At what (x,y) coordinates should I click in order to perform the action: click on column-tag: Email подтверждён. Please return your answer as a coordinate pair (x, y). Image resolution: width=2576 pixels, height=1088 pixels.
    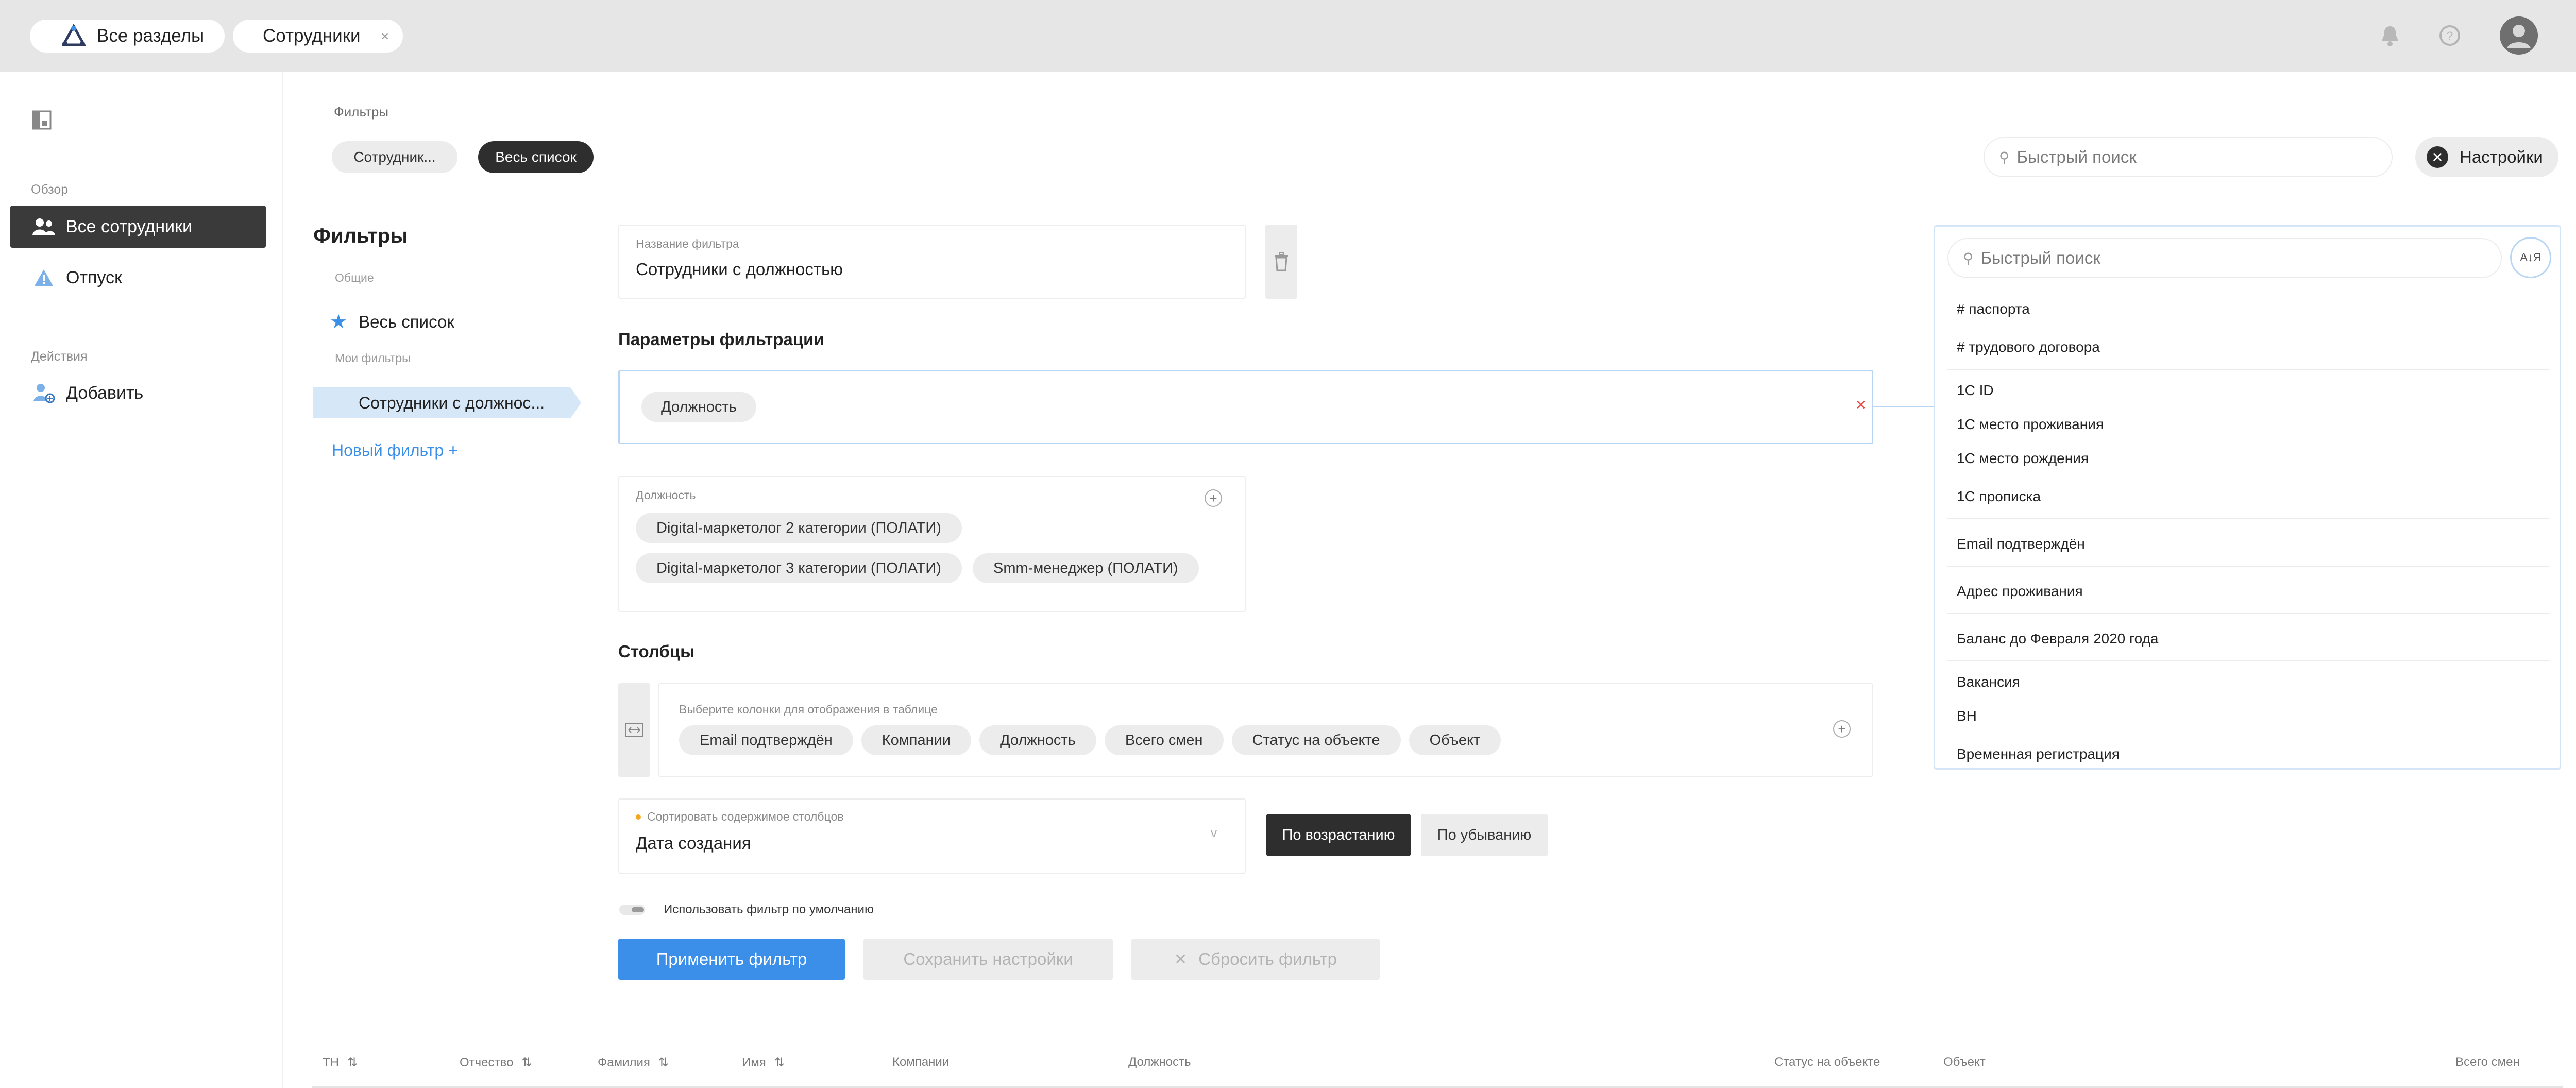
    Looking at the image, I should click on (766, 740).